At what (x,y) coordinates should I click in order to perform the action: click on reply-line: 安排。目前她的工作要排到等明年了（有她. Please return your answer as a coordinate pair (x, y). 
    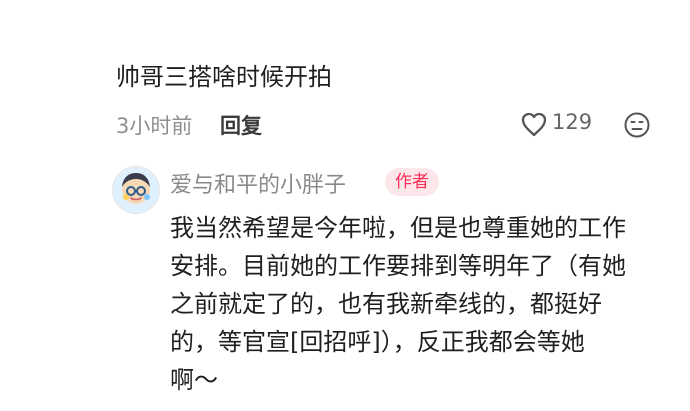
    Looking at the image, I should click on (398, 266).